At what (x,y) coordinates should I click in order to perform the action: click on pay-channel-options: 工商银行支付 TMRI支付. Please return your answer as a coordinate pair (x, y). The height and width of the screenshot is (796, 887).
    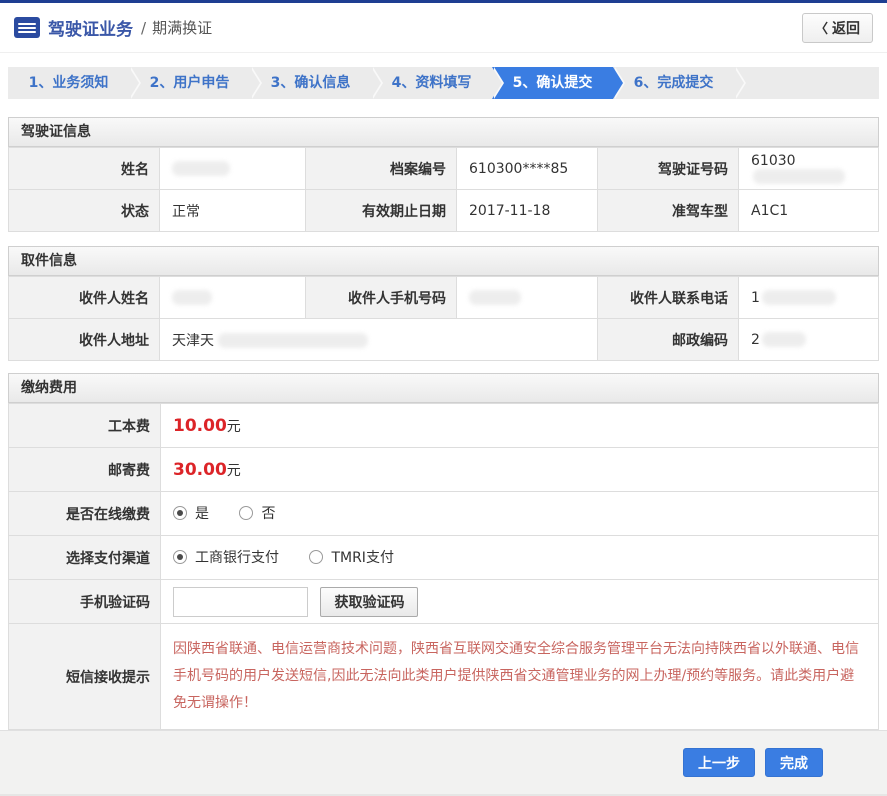
    Looking at the image, I should click on (519, 557).